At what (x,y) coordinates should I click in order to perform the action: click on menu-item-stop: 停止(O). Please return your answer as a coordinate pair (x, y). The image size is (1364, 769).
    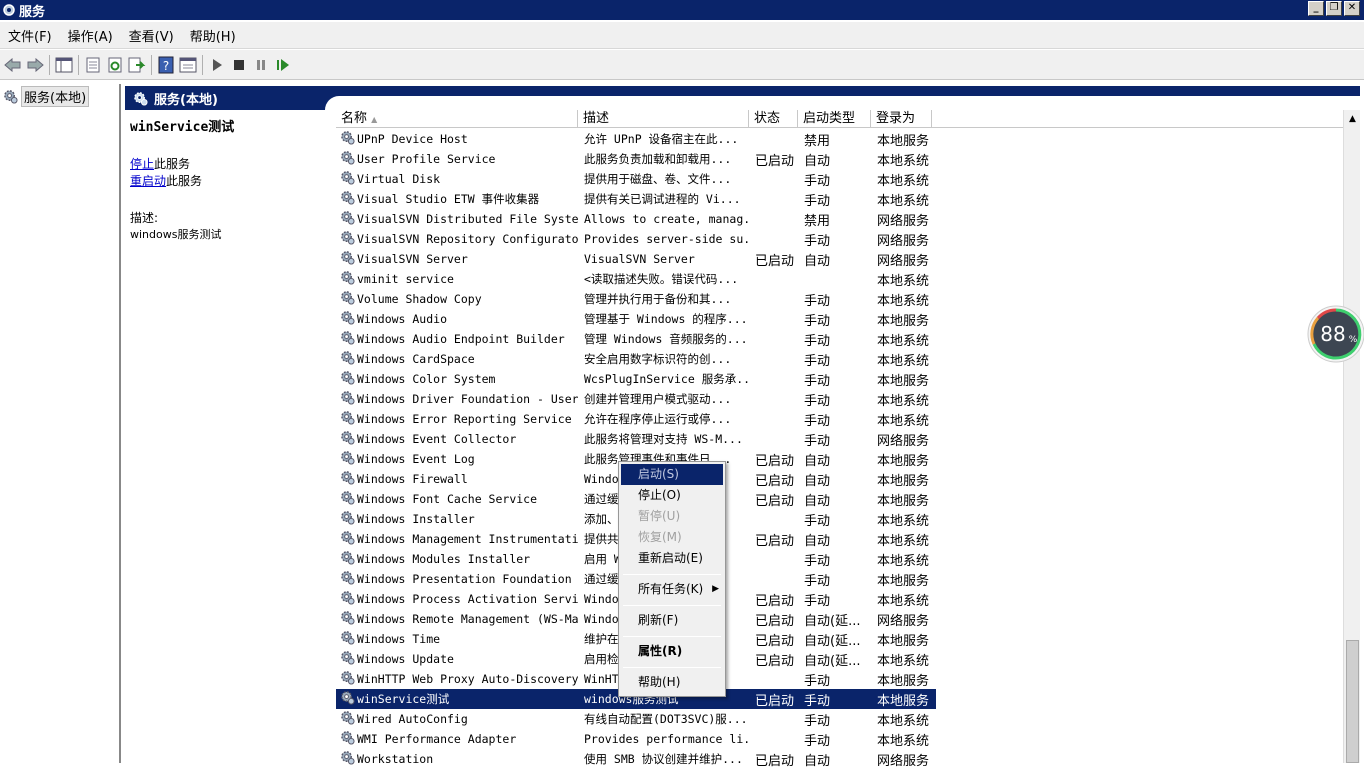
    Looking at the image, I should click on (672, 495).